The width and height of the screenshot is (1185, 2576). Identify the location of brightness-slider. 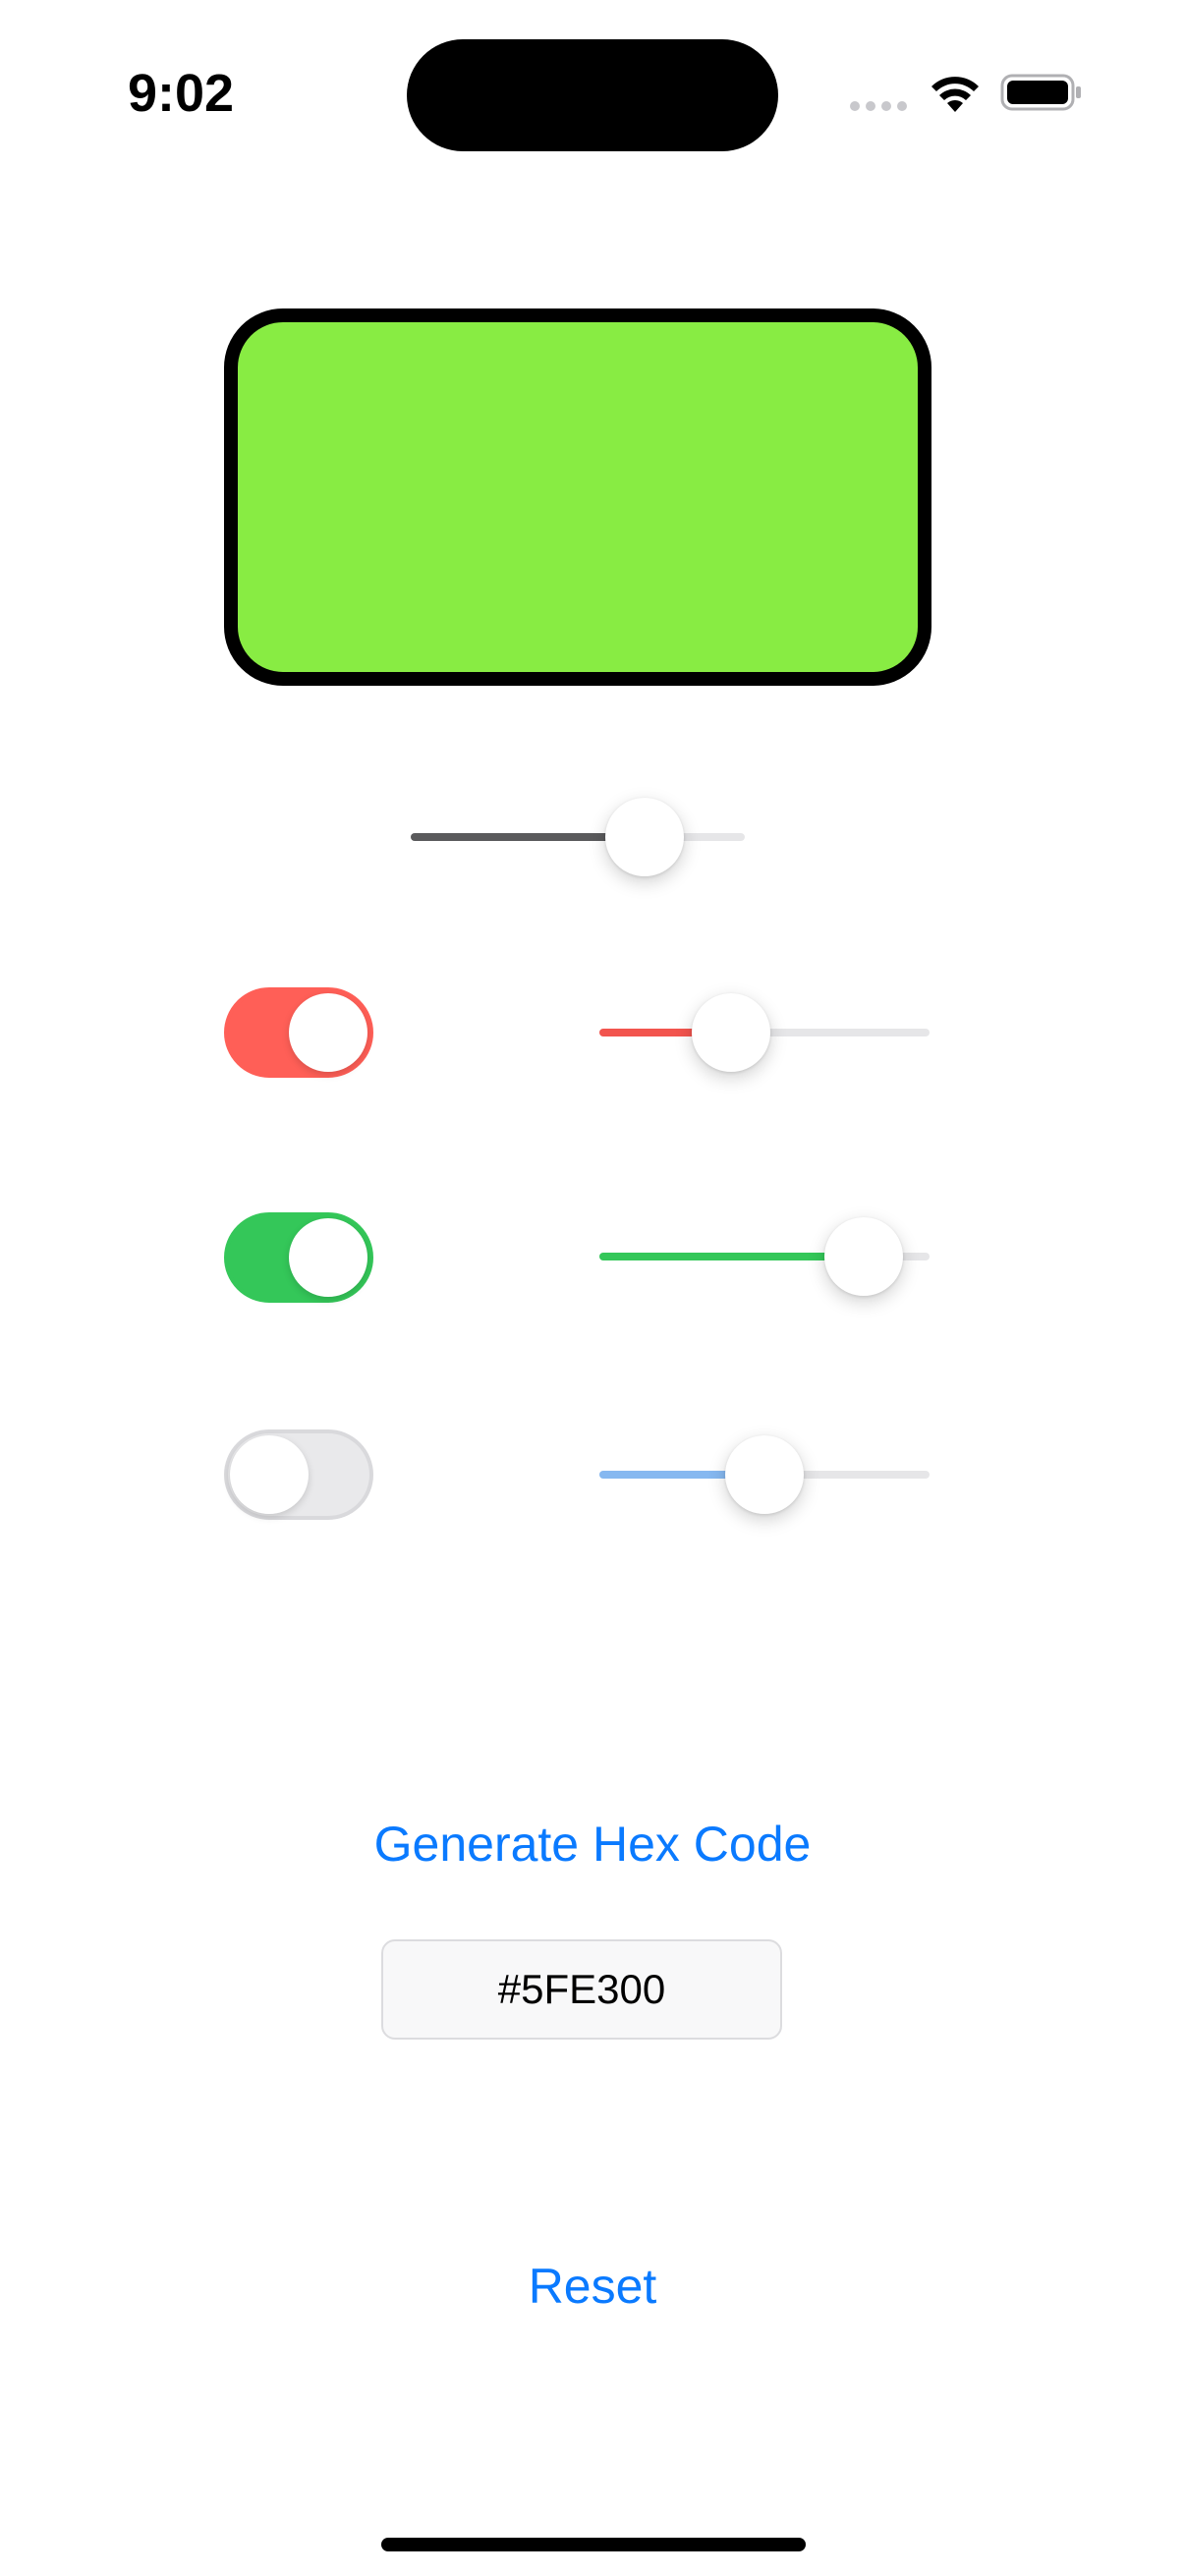
(578, 837).